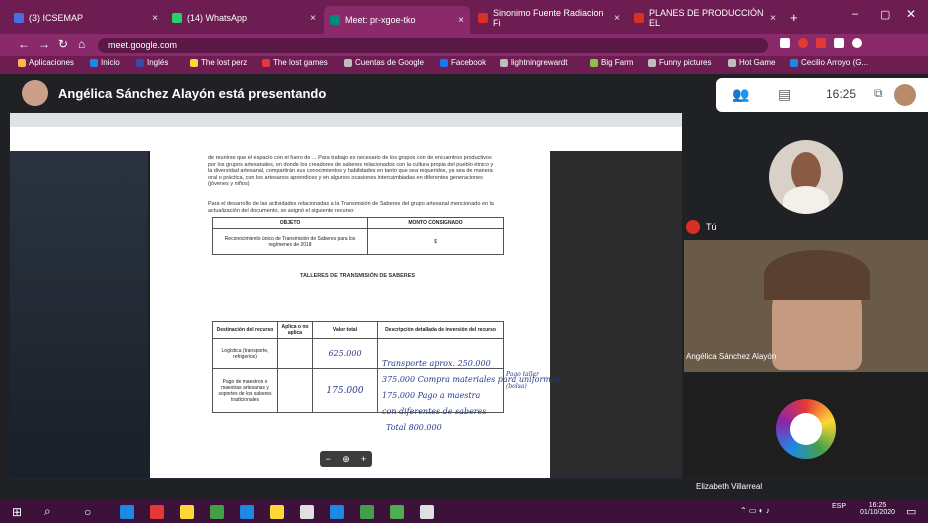 Image resolution: width=928 pixels, height=523 pixels. I want to click on browser-tab: Meet: pr-xgoe-tko ×, so click(397, 20).